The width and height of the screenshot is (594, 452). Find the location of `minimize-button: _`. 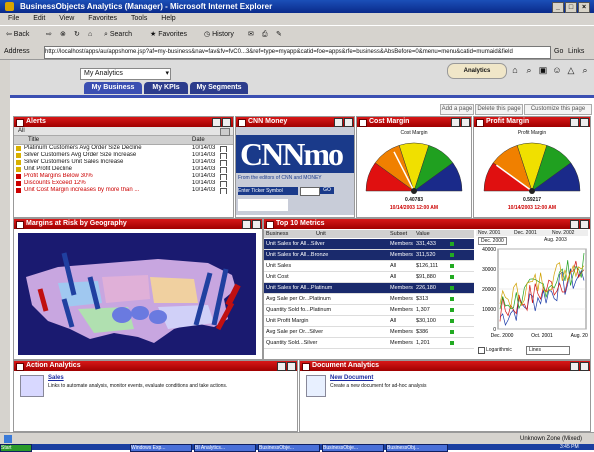

minimize-button: _ is located at coordinates (558, 7).